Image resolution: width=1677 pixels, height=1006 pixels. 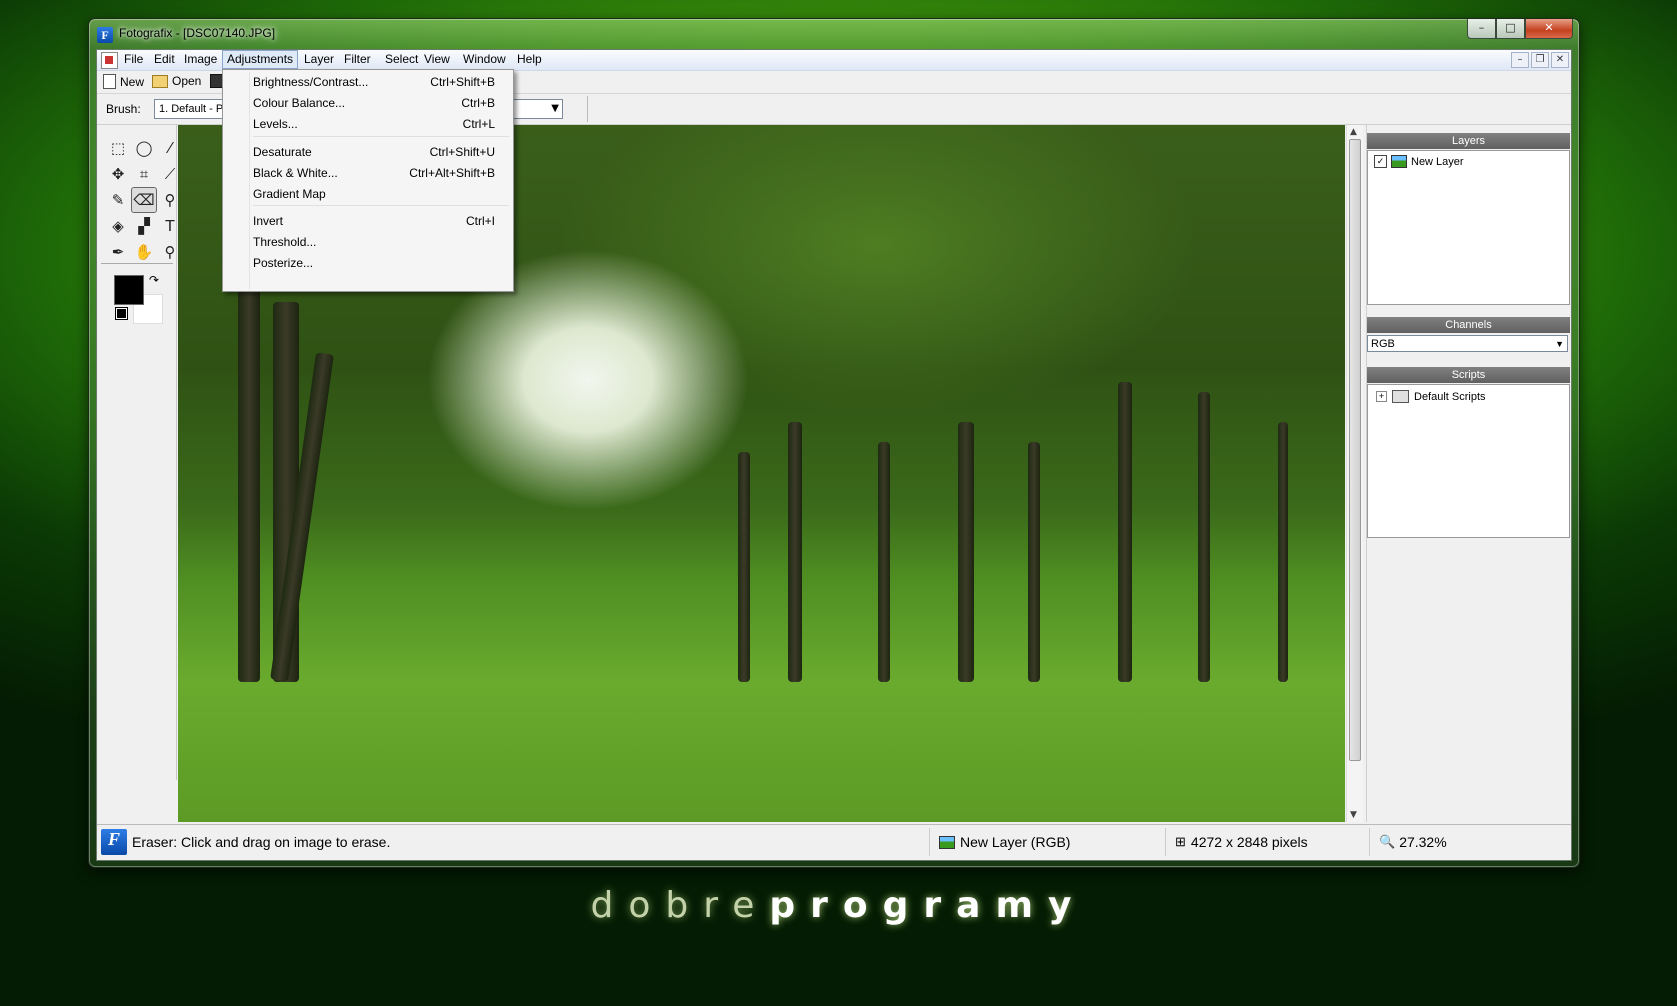 What do you see at coordinates (1481, 29) in the screenshot?
I see `minimize-button: –` at bounding box center [1481, 29].